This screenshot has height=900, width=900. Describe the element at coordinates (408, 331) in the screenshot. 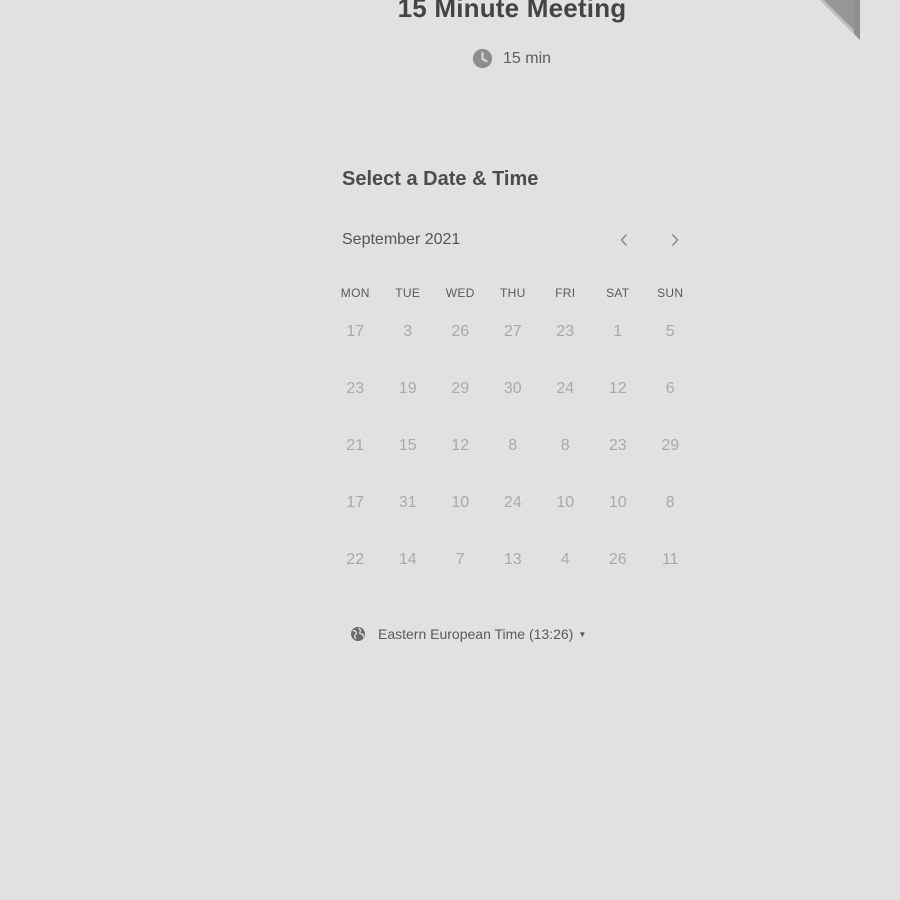

I see `calendar-day: 3` at that location.